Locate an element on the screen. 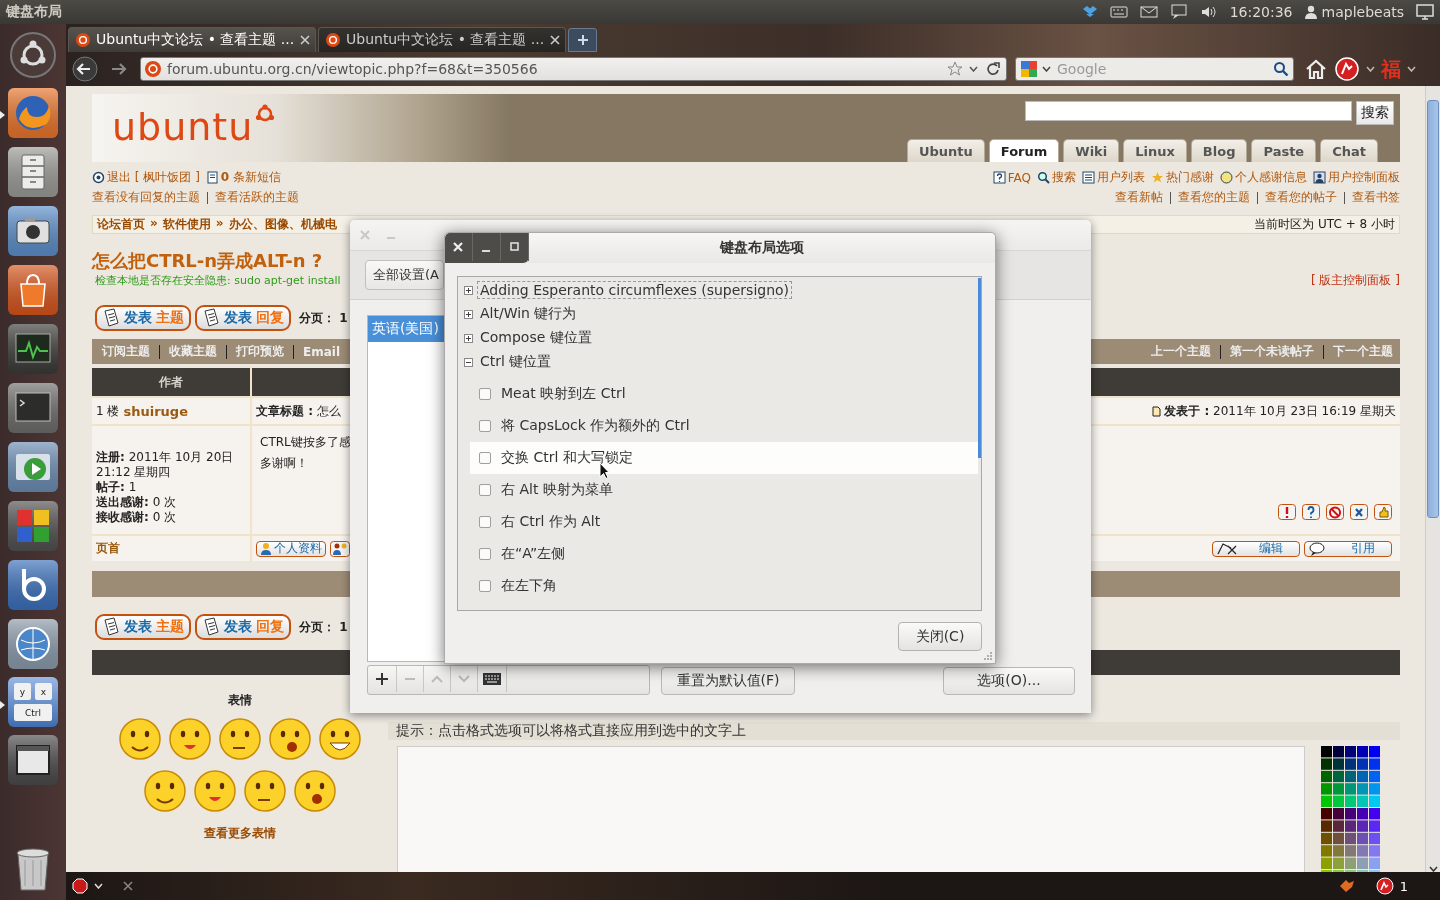 This screenshot has height=900, width=1440. nav-tab: Wiki is located at coordinates (1091, 150).